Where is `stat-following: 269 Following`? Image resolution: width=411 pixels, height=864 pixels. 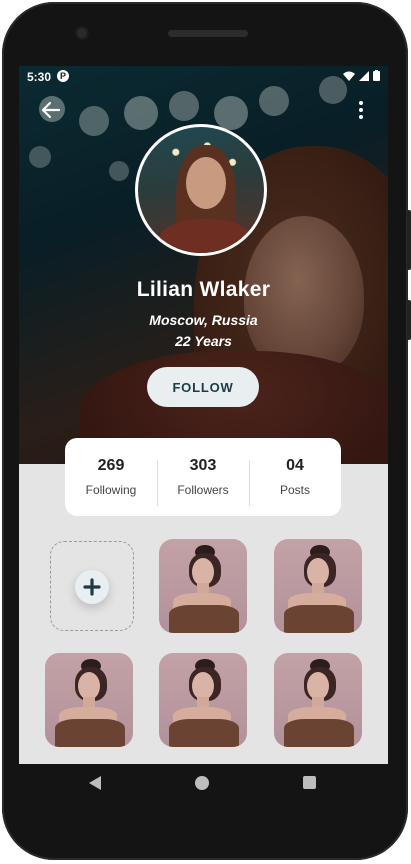 stat-following: 269 Following is located at coordinates (111, 477).